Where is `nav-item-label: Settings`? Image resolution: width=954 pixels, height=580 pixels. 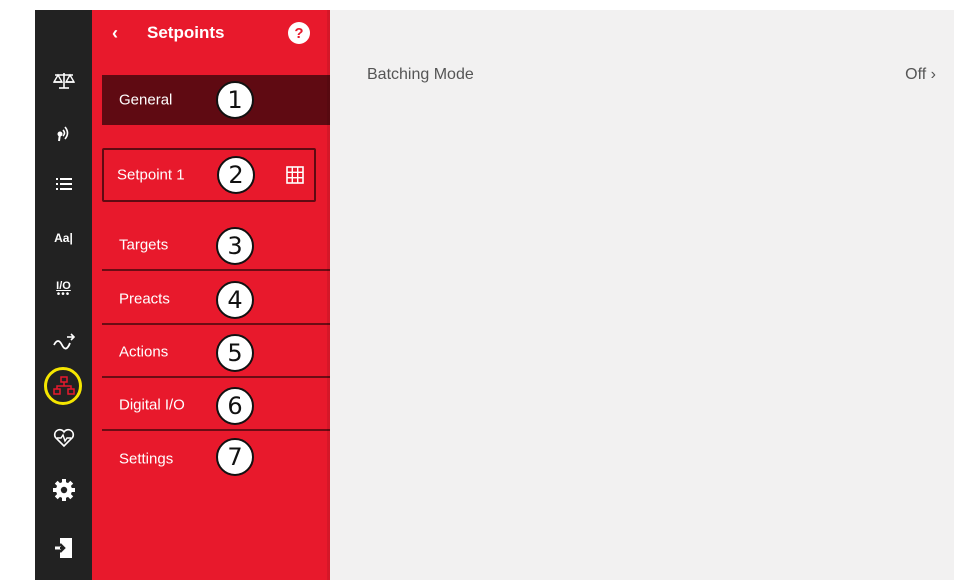
nav-item-label: Settings is located at coordinates (146, 459).